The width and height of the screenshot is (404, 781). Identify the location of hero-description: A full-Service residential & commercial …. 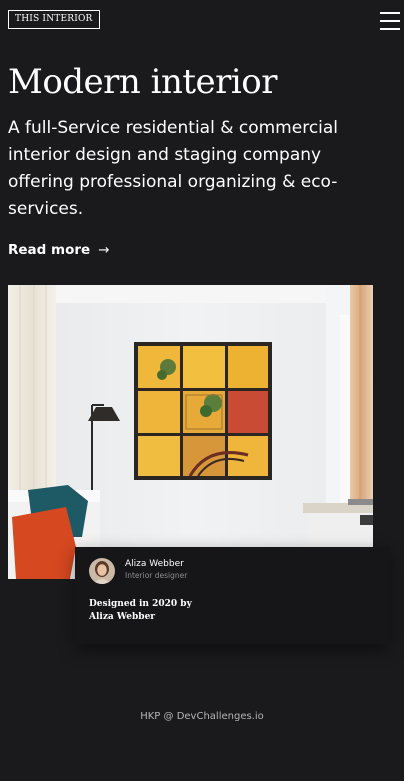
(173, 168).